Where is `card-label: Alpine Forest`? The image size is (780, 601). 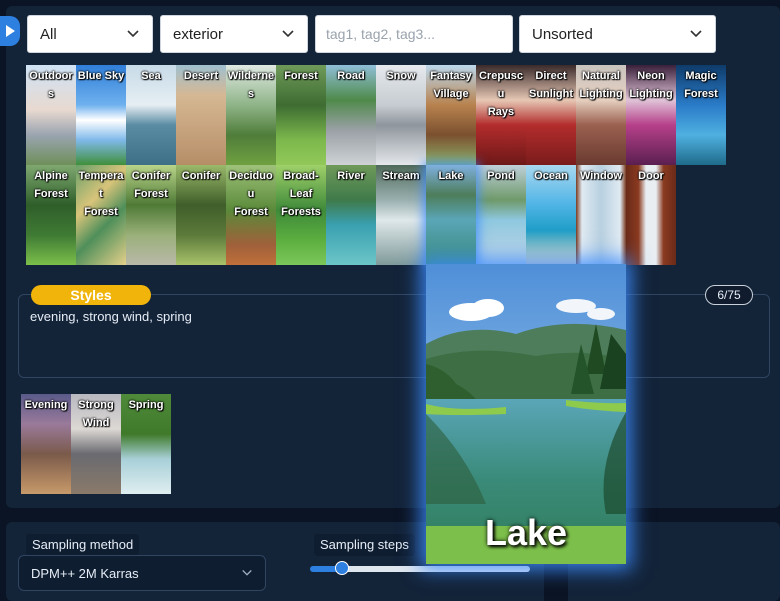 card-label: Alpine Forest is located at coordinates (51, 185).